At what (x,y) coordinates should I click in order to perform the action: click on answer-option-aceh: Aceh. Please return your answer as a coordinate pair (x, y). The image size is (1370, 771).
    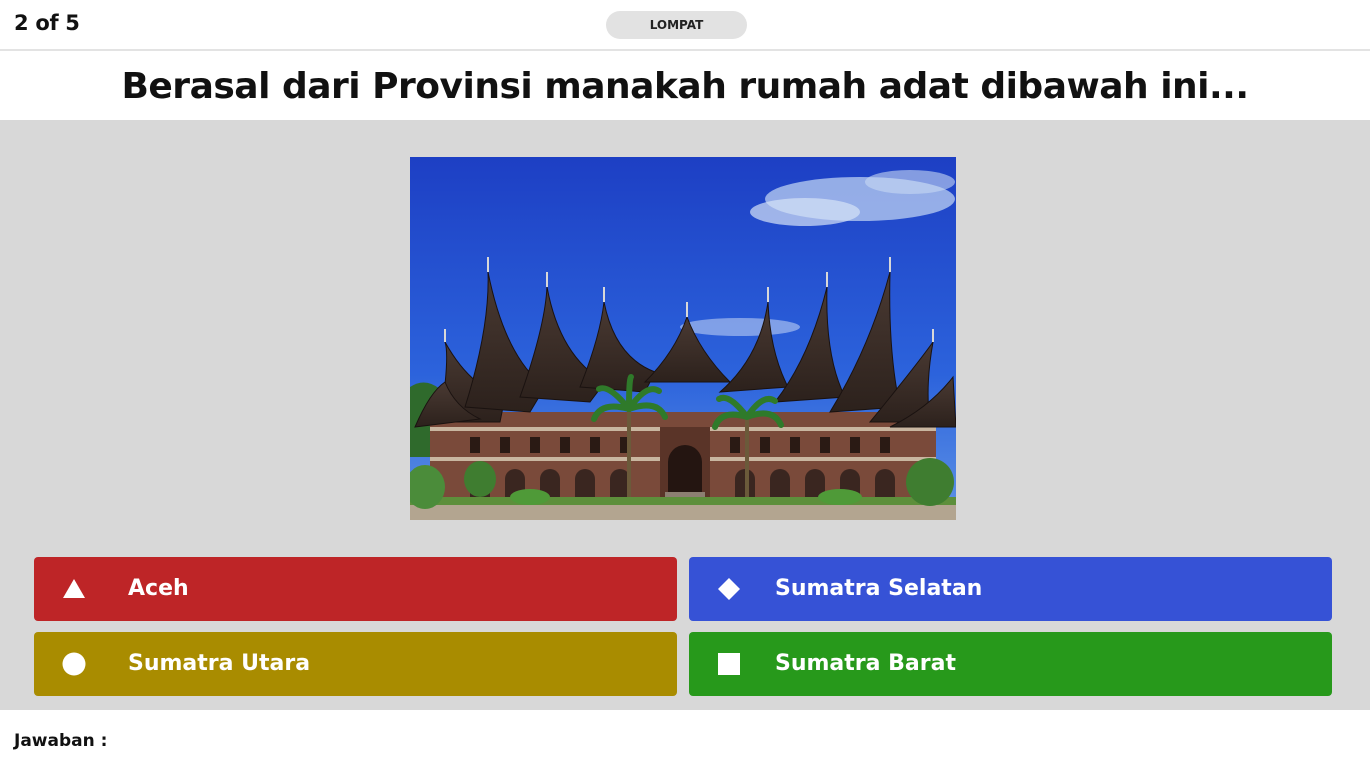
    Looking at the image, I should click on (355, 589).